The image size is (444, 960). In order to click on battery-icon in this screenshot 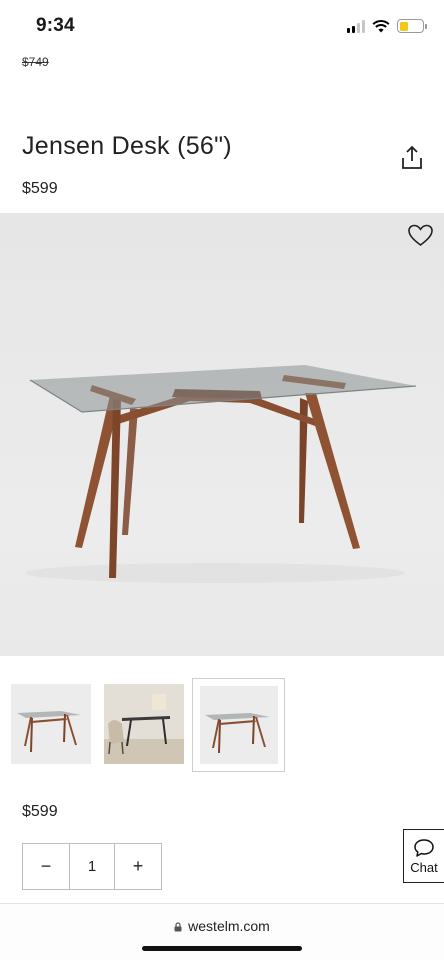, I will do `click(412, 26)`.